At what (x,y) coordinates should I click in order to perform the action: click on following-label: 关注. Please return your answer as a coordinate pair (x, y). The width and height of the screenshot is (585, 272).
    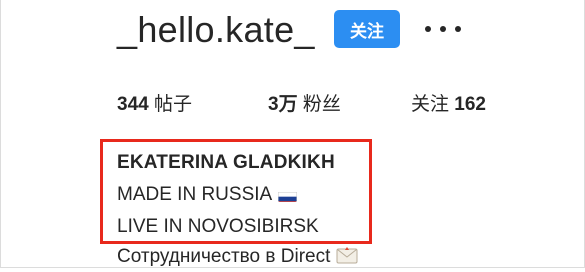
    Looking at the image, I should click on (430, 104).